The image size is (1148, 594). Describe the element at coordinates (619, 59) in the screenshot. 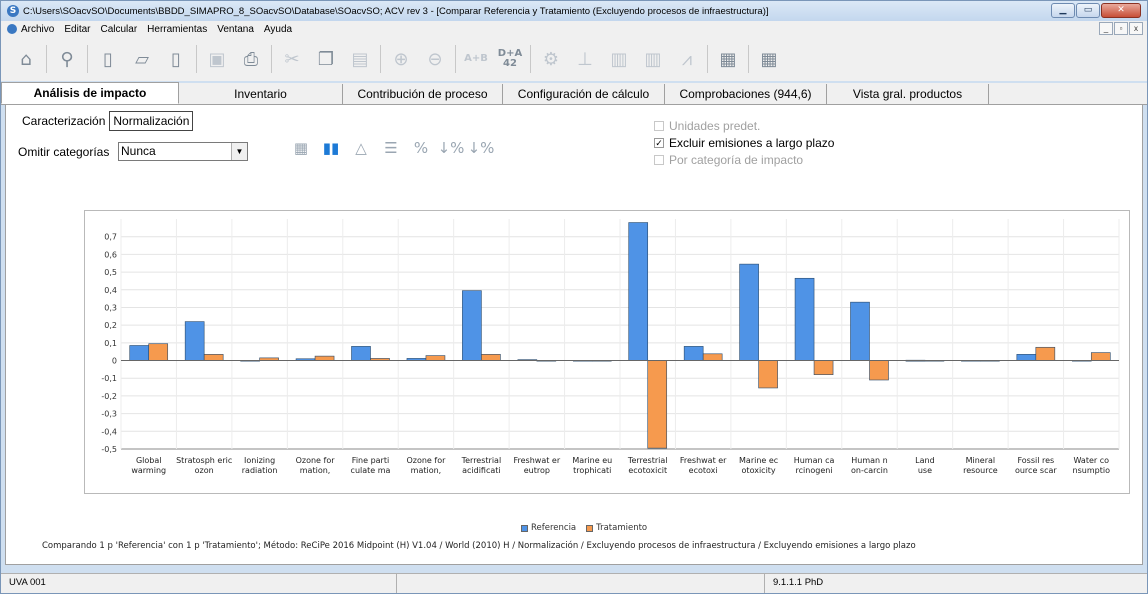

I see `single-chart-icon: ▥` at that location.